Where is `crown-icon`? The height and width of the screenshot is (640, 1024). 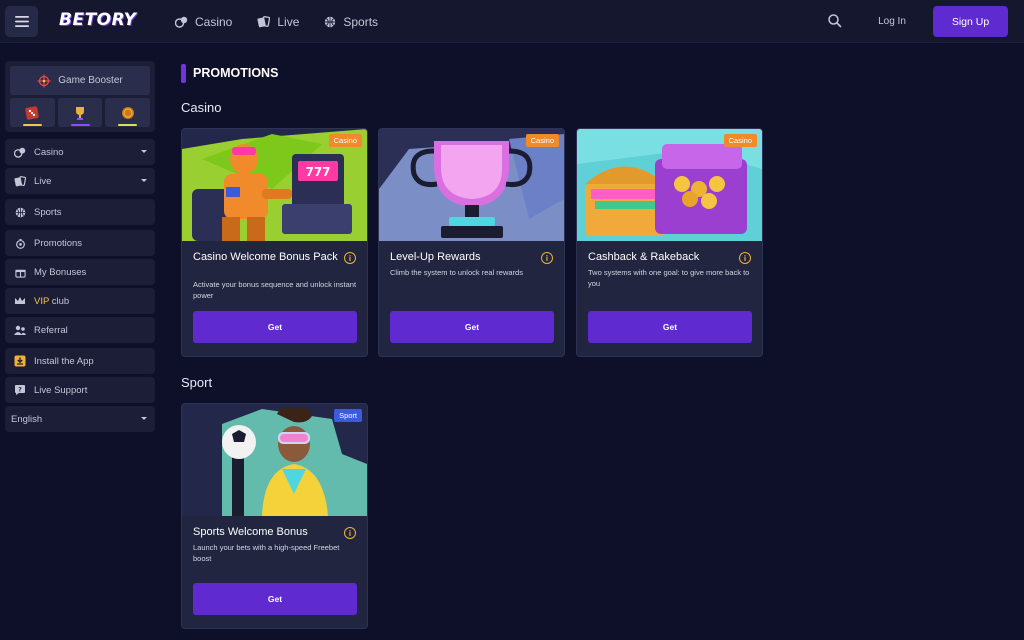
crown-icon is located at coordinates (20, 301).